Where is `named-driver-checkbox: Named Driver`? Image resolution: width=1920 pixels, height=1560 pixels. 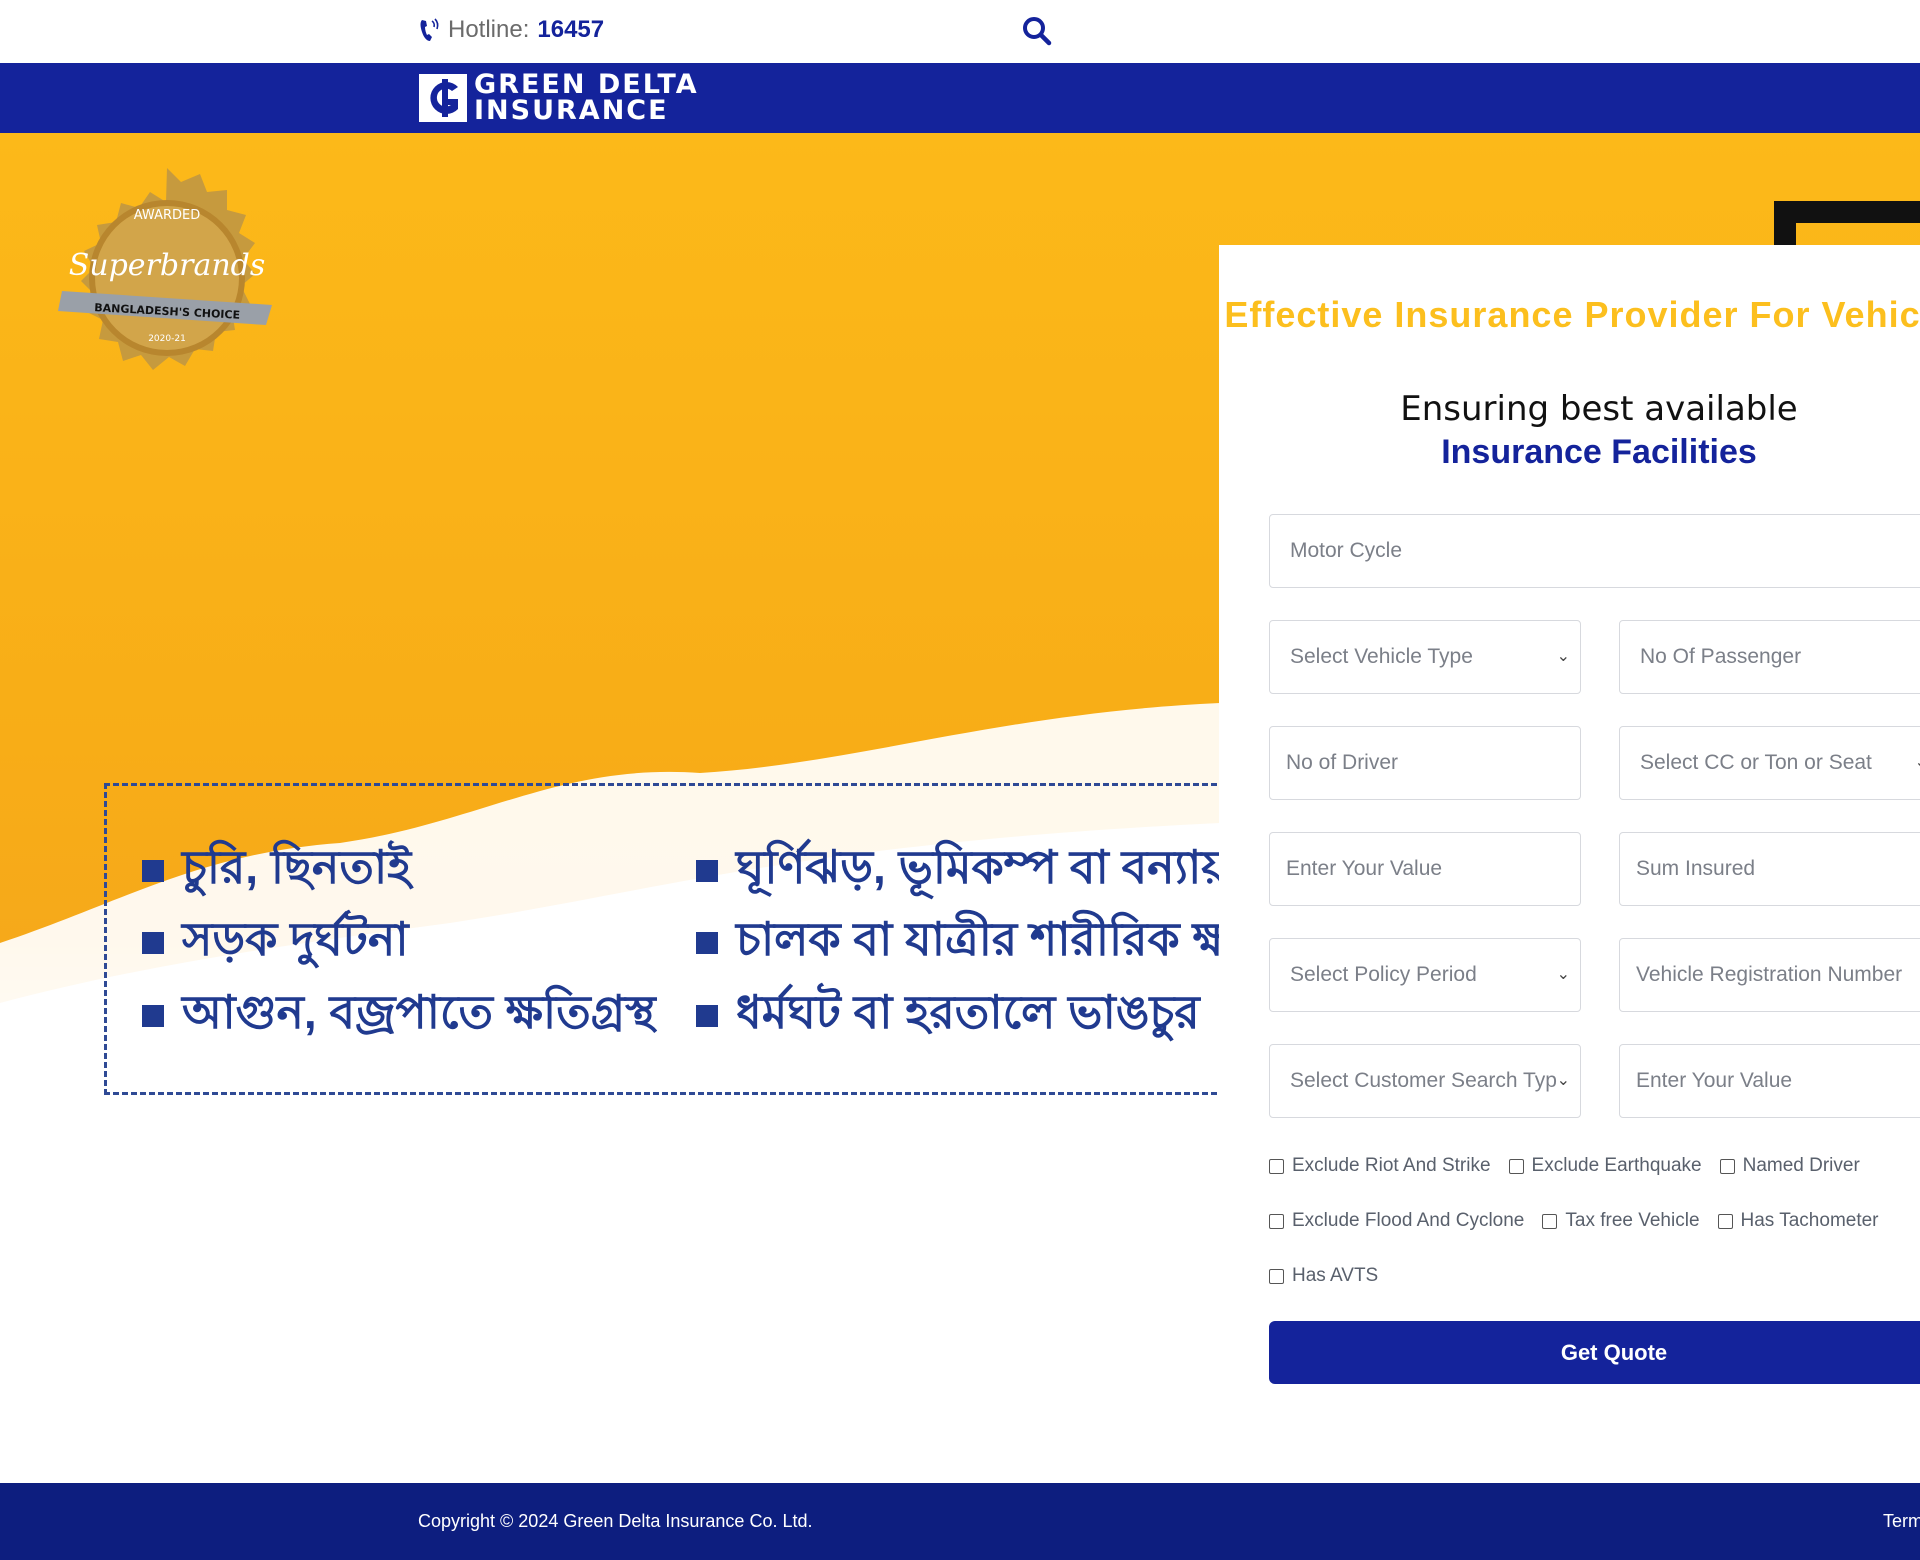
named-driver-checkbox: Named Driver is located at coordinates (1789, 1166).